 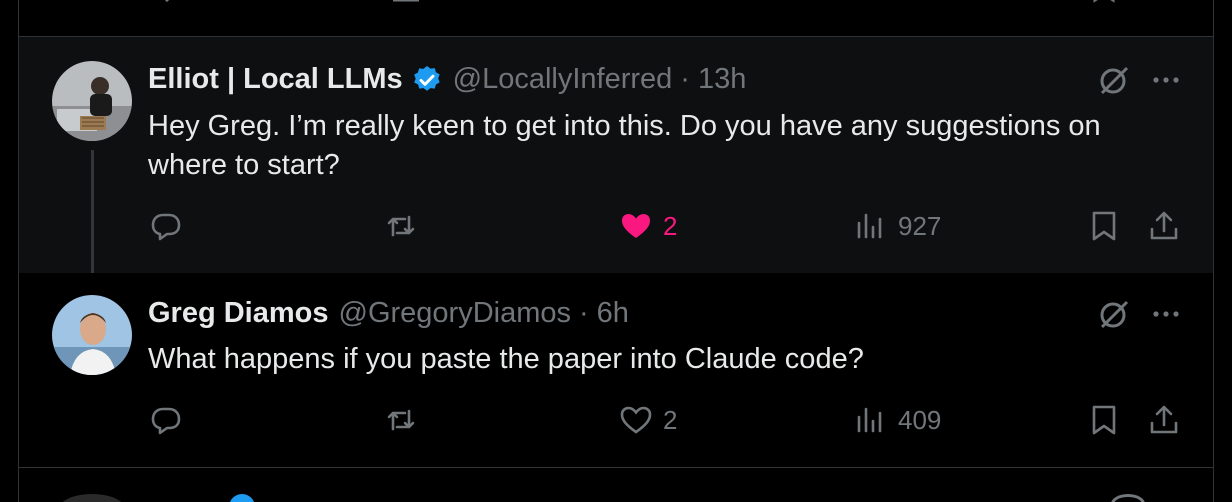 I want to click on tweet-header: Greg Diamos @GregoryDiamos · 6h, so click(x=388, y=313).